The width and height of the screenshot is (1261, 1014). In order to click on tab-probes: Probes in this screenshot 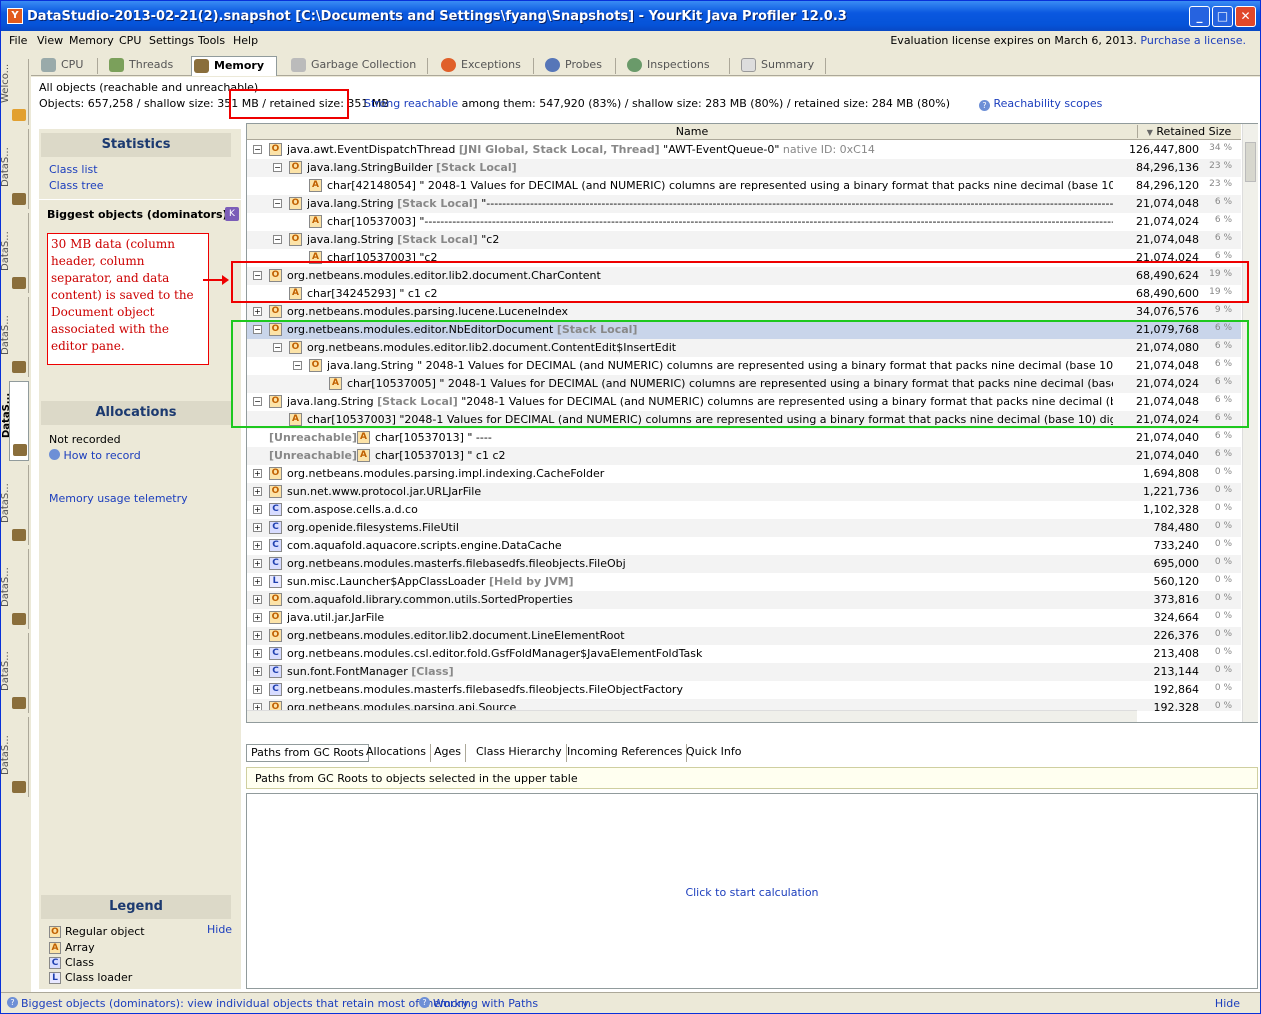, I will do `click(578, 66)`.